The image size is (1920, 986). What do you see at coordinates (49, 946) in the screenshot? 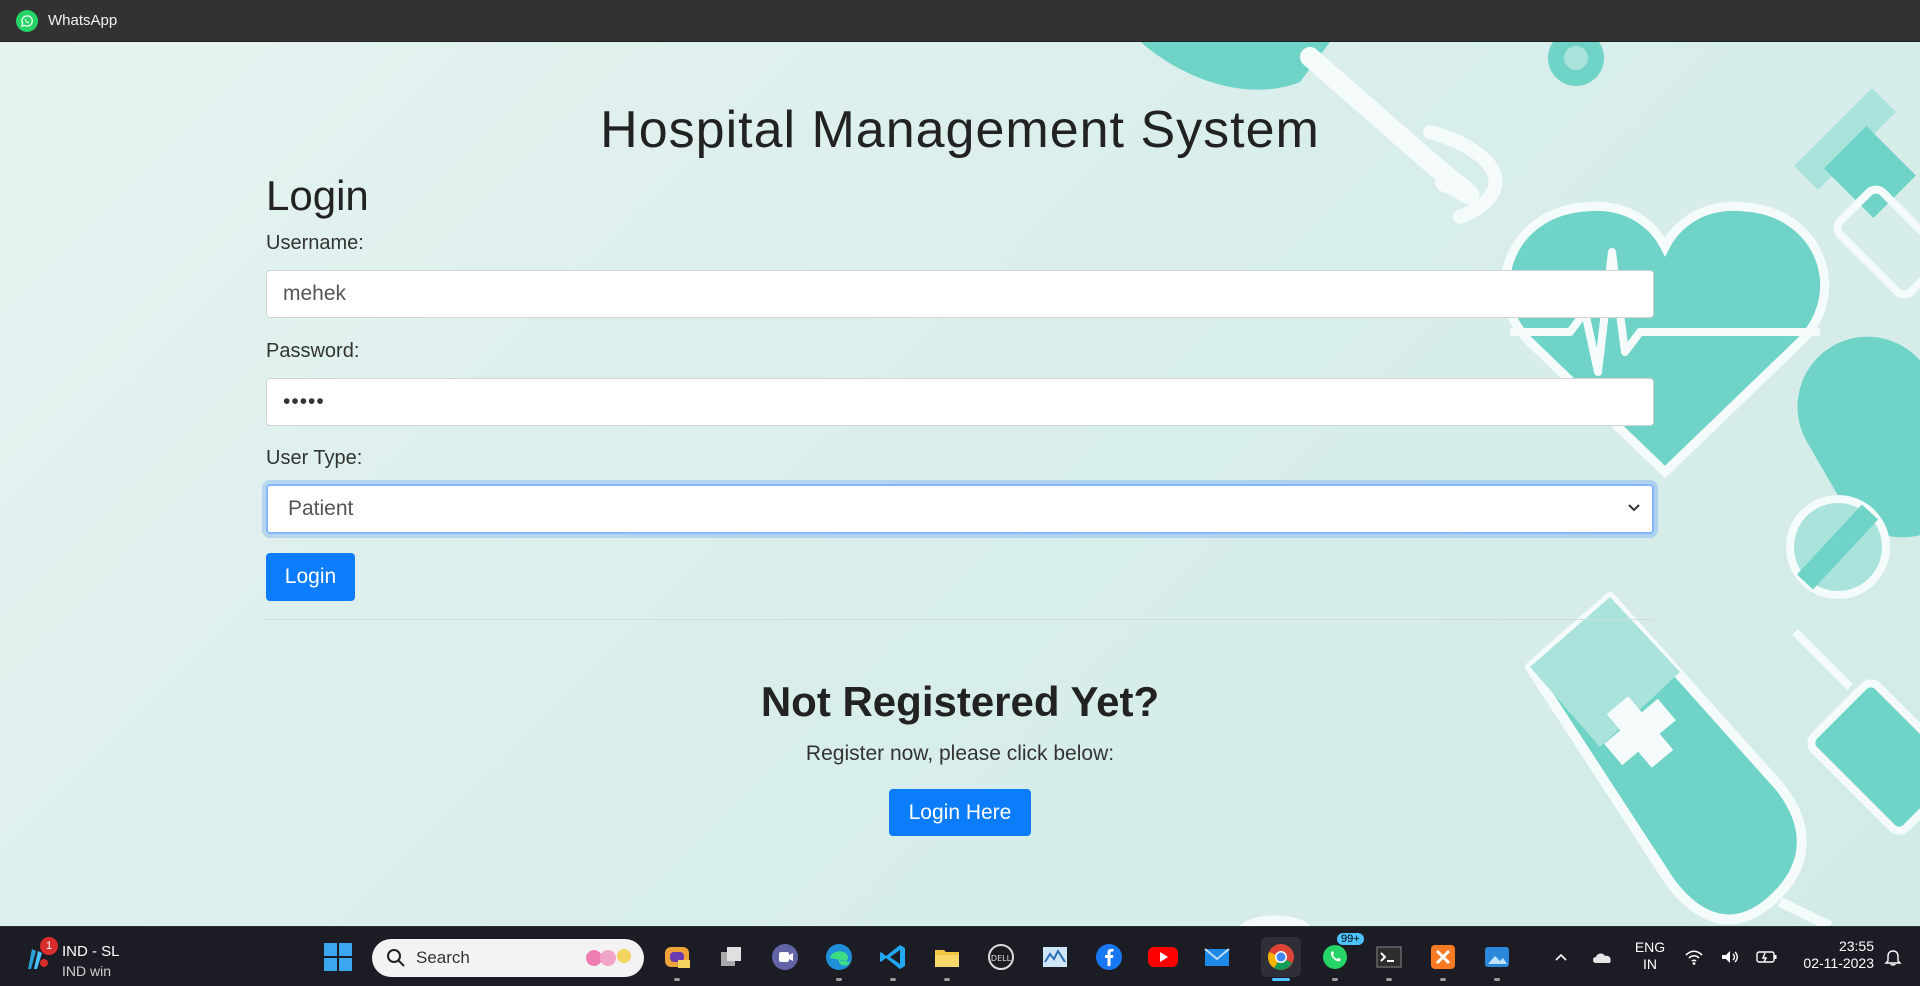
I see `news-badge: 1` at bounding box center [49, 946].